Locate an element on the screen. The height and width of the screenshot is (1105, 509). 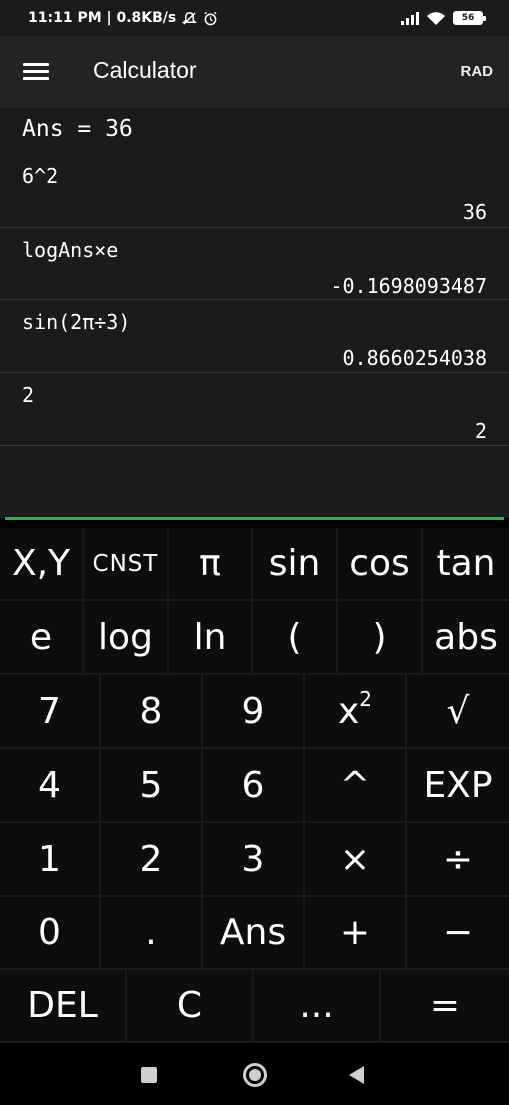
mute-notifications-icon is located at coordinates (190, 18).